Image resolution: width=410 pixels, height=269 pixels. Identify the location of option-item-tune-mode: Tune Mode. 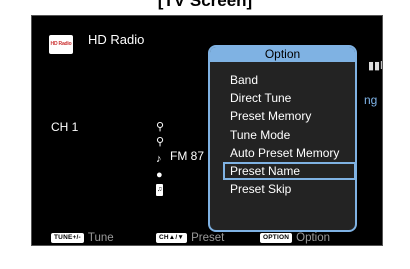
(282, 135).